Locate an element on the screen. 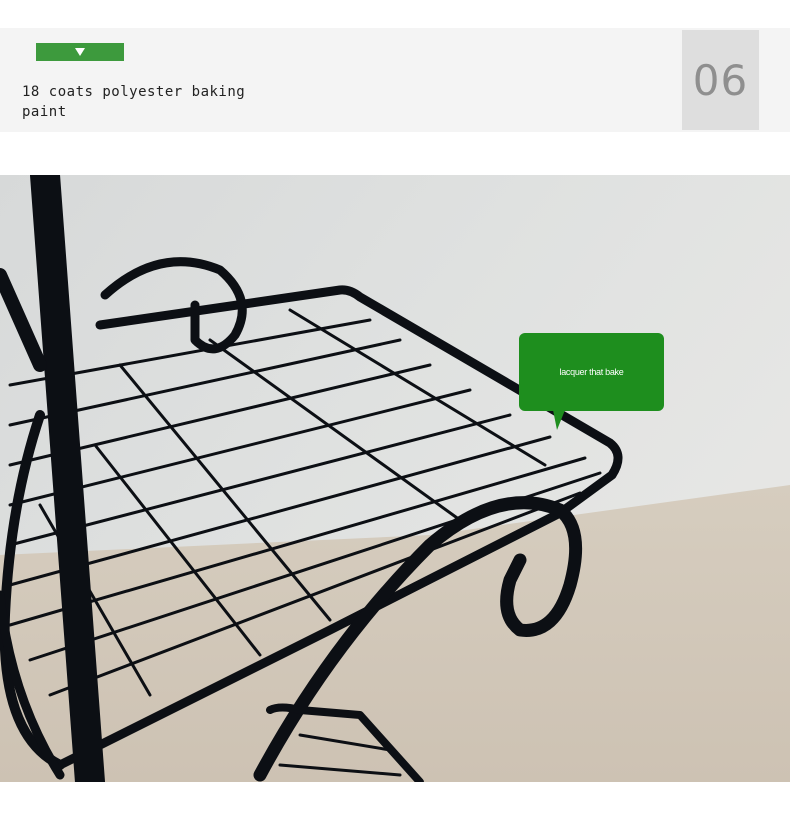 This screenshot has height=813, width=790. callout-bubble: lacquer that bake is located at coordinates (591, 381).